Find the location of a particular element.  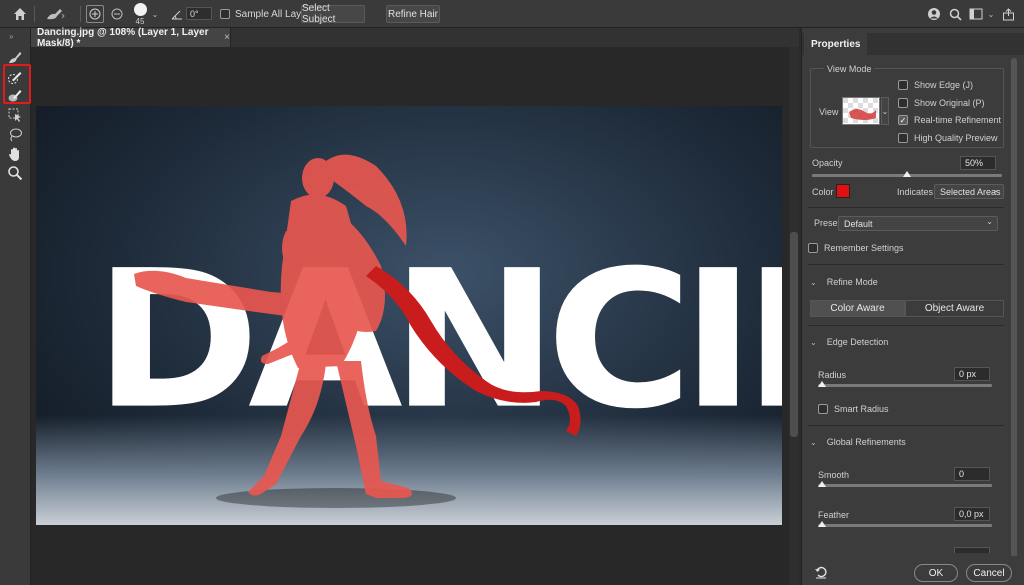

edge-detection-header: ⌄ Edge Detection is located at coordinates (849, 342).